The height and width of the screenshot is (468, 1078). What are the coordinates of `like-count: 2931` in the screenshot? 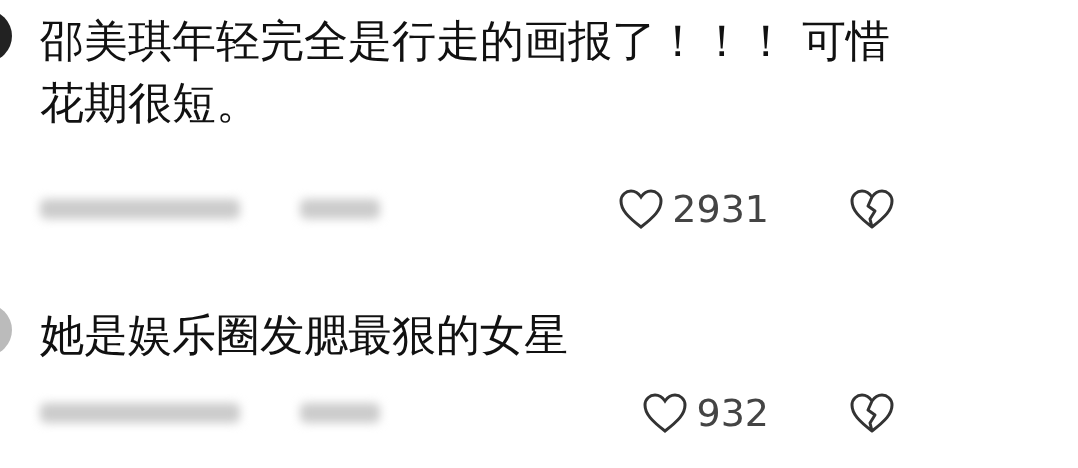 It's located at (720, 209).